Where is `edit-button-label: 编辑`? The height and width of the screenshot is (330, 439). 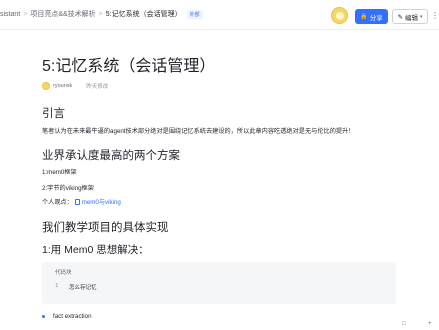
edit-button-label: 编辑 is located at coordinates (411, 18).